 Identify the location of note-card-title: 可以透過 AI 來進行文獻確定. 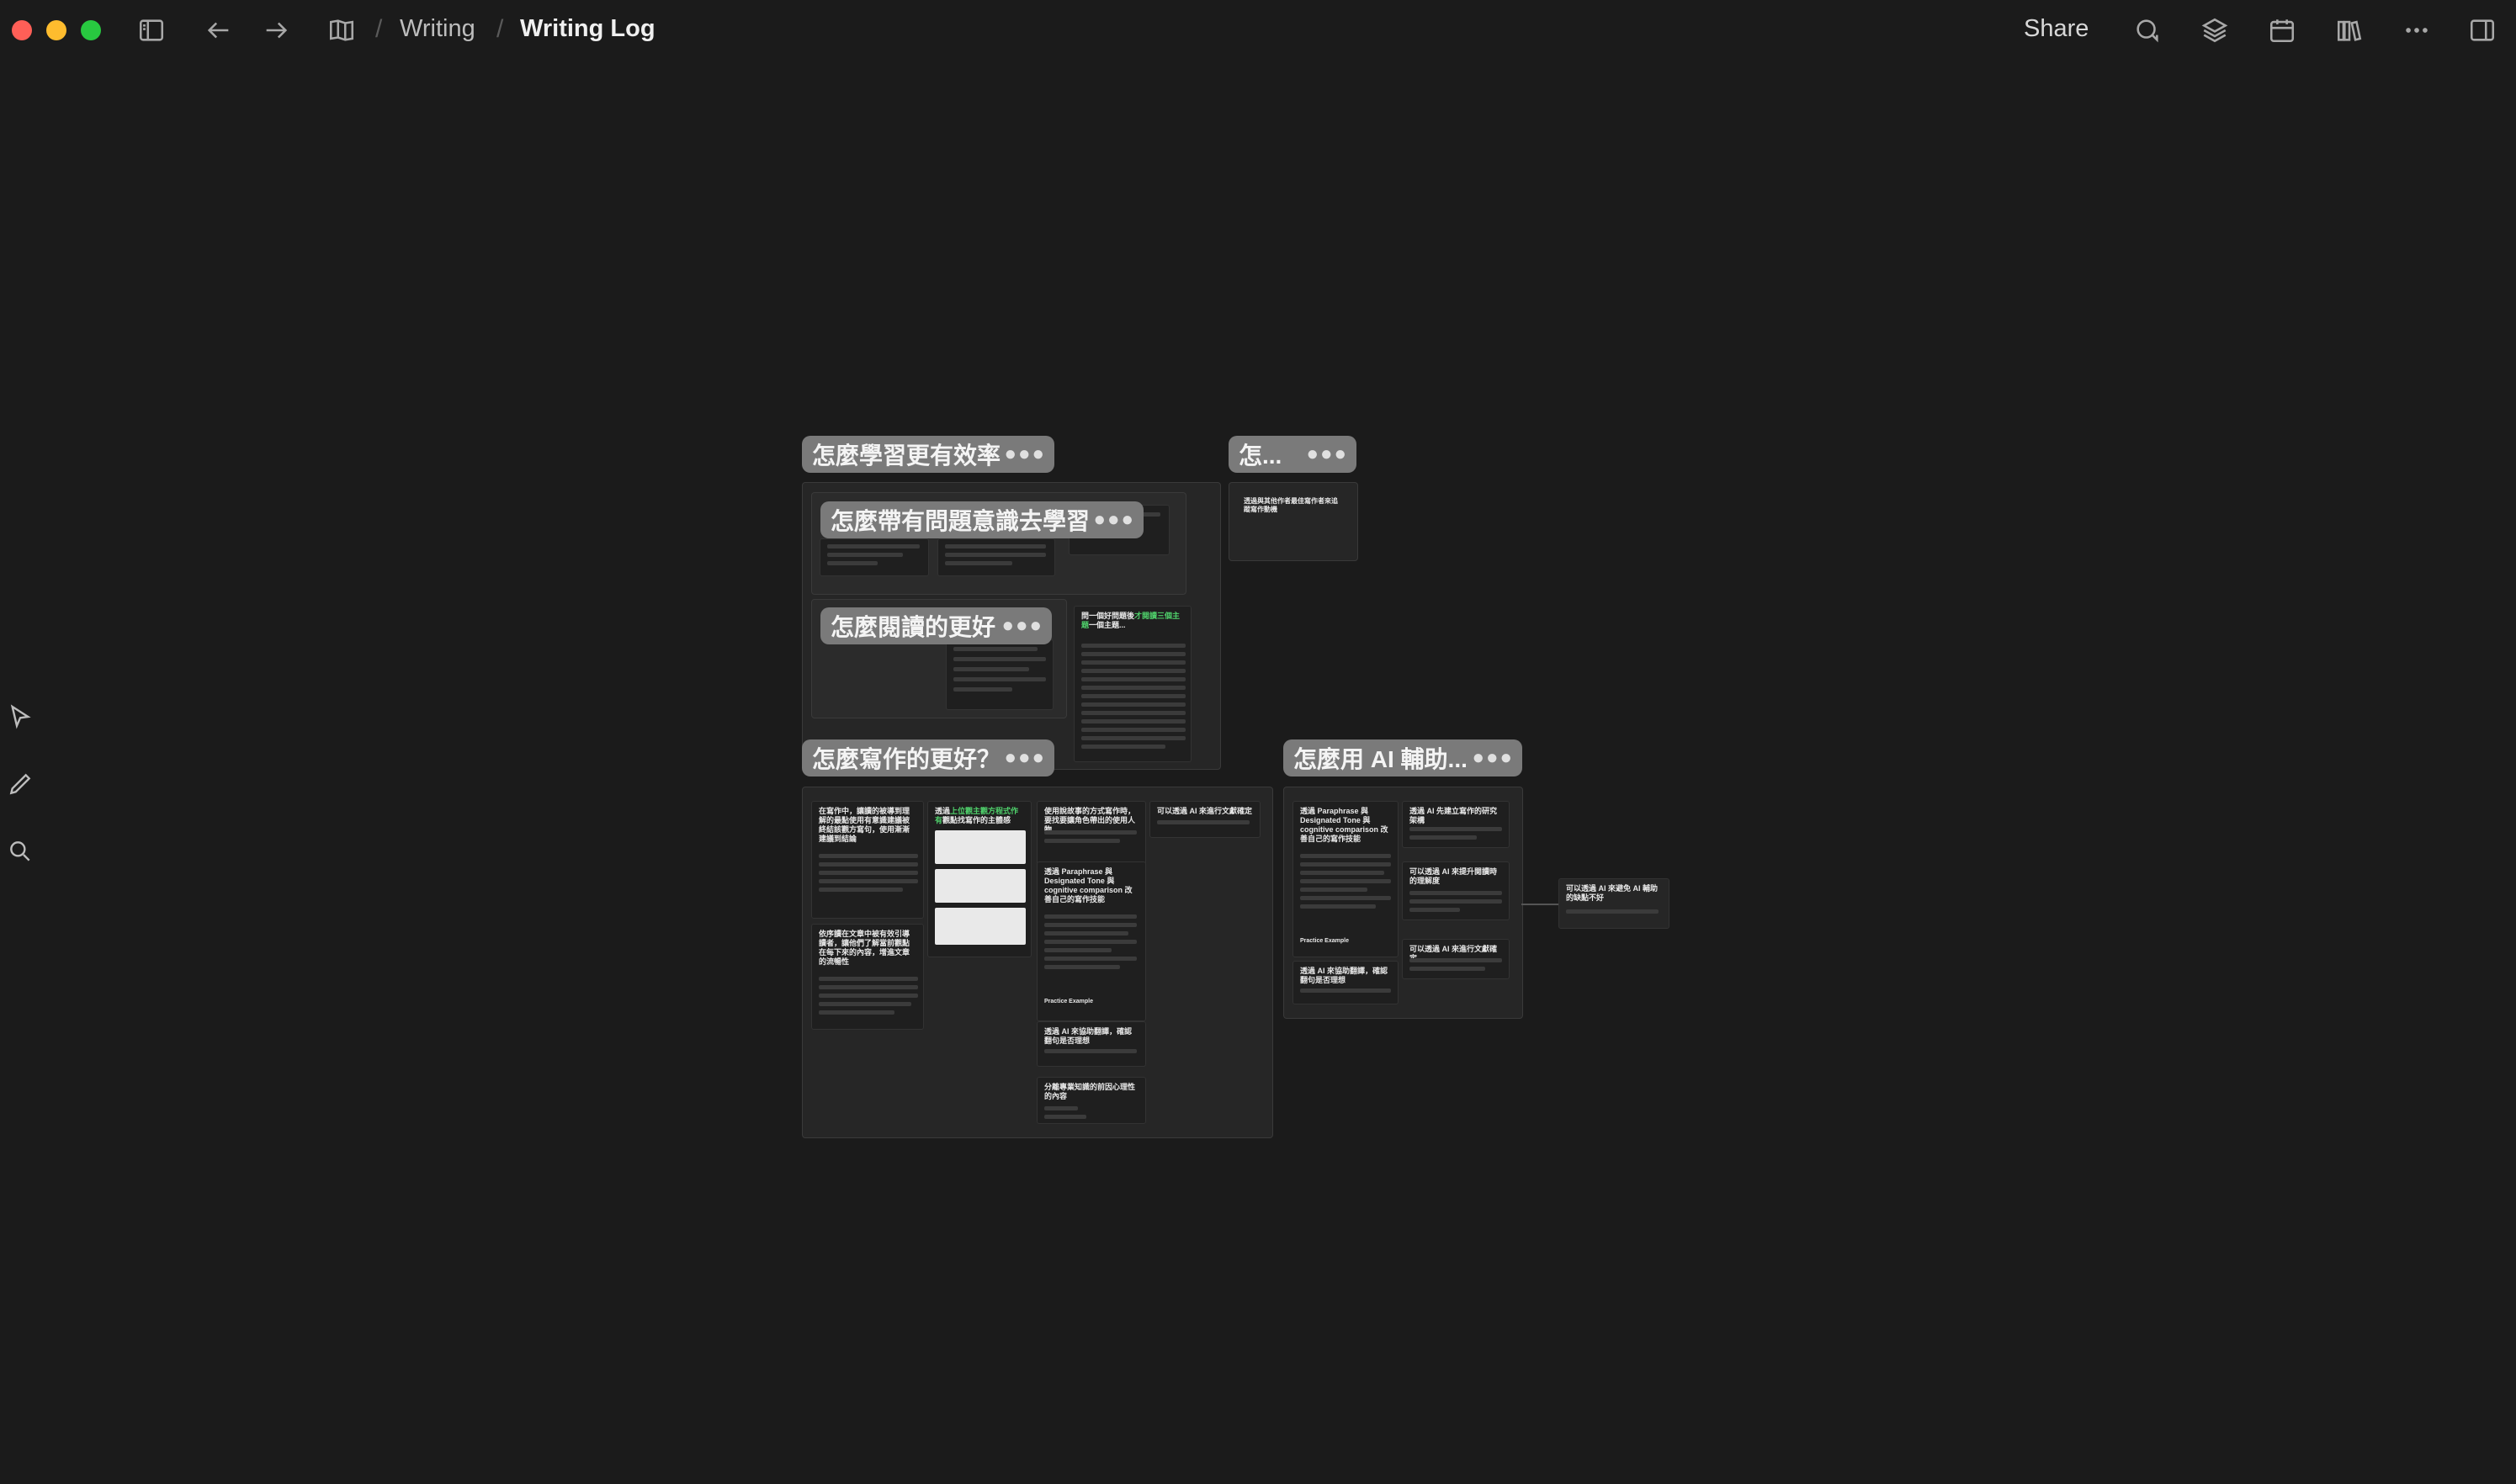
(1205, 811).